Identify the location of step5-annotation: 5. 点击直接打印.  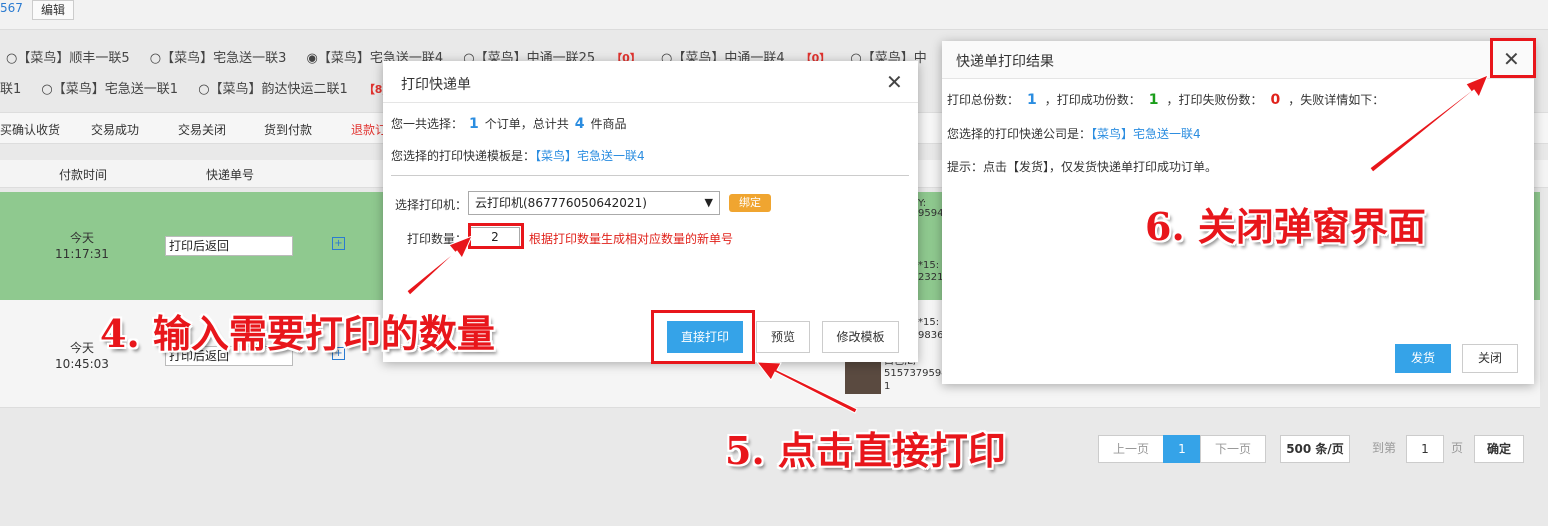
(865, 450).